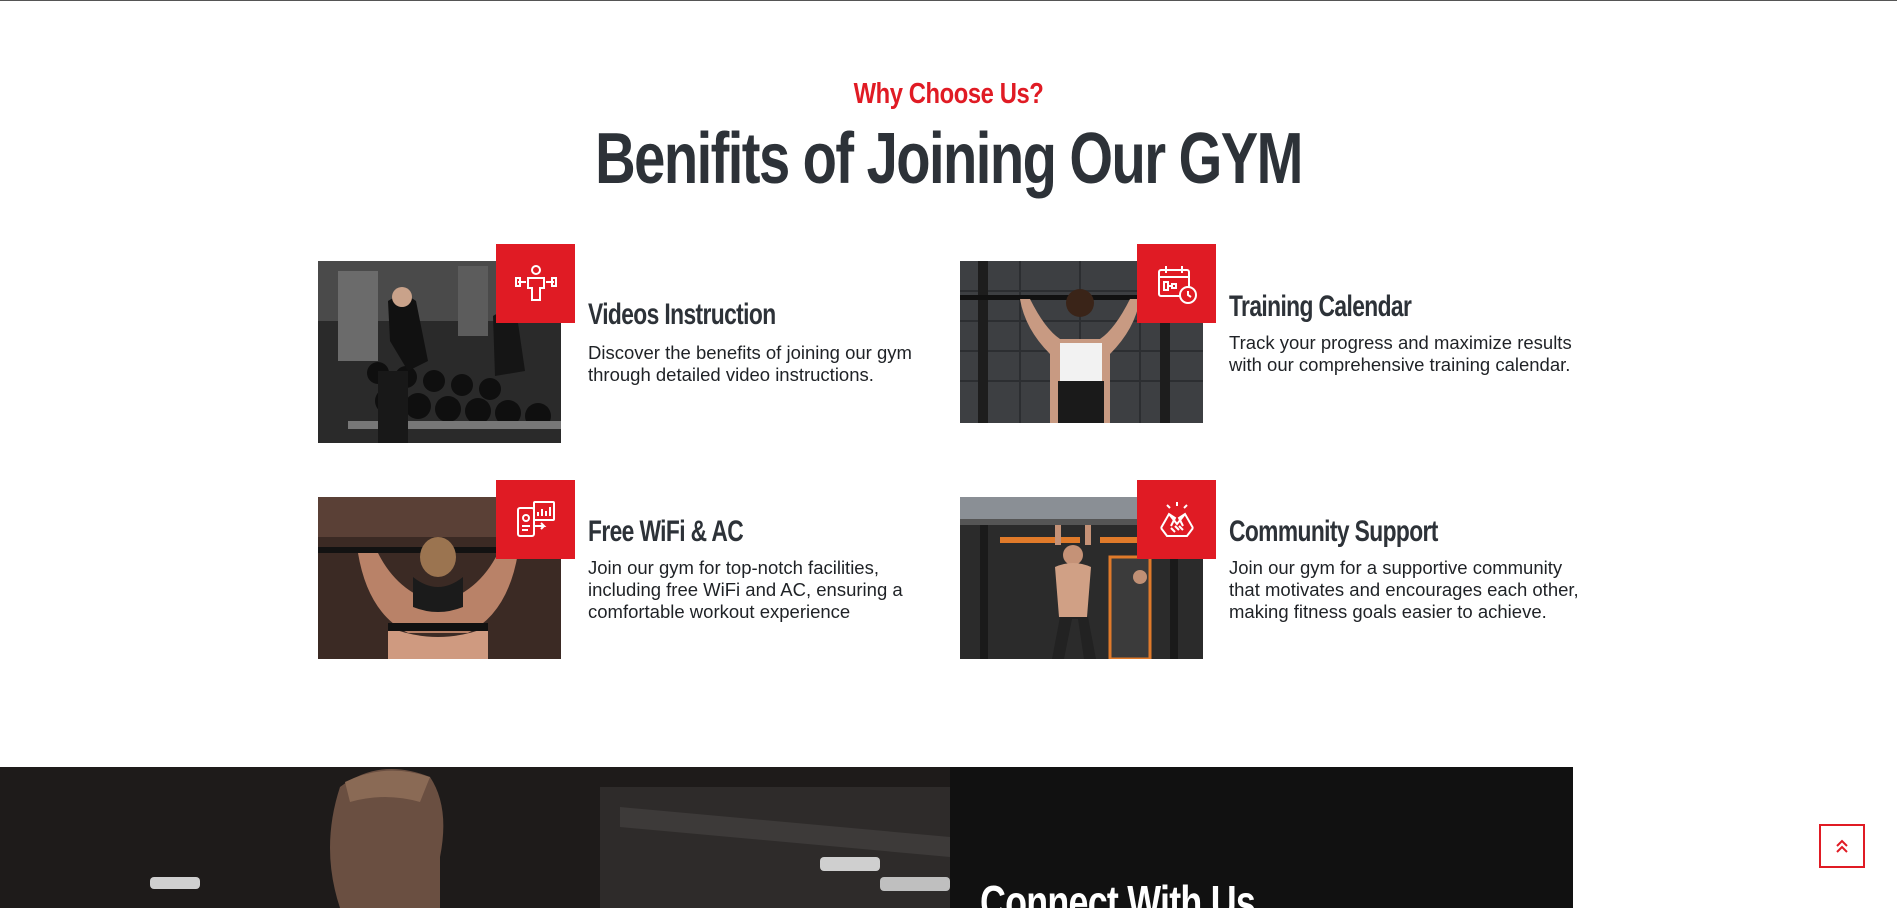 The image size is (1897, 908). I want to click on handshake-icon, so click(1176, 519).